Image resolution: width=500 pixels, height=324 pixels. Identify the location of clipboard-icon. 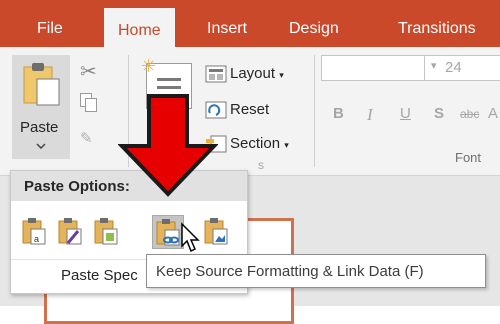
(41, 84).